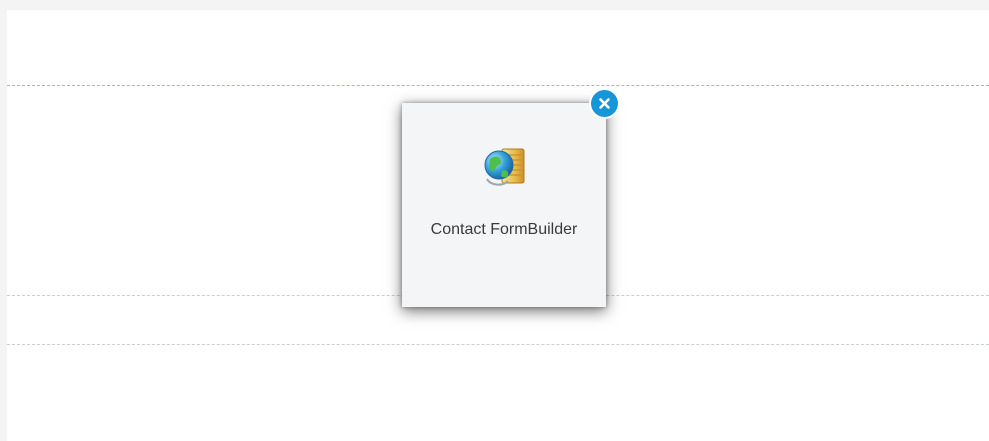 Image resolution: width=989 pixels, height=441 pixels. I want to click on app-tile-label: Contact FormBuilder, so click(504, 229).